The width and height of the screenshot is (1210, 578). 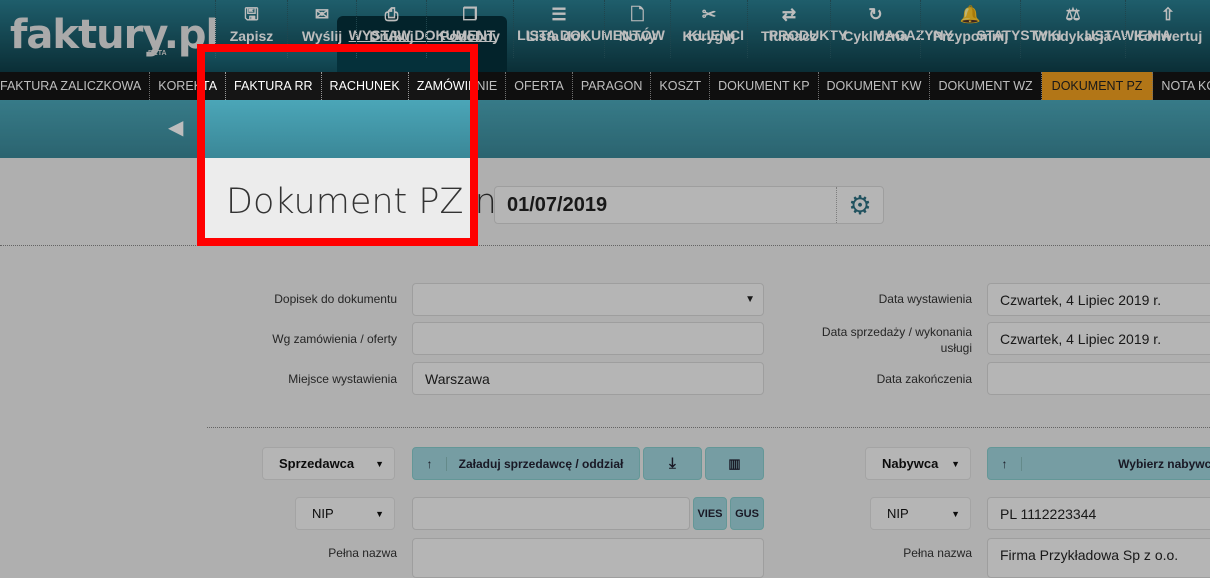 I want to click on buyer-name-label: Pełna nazwa, so click(x=937, y=553).